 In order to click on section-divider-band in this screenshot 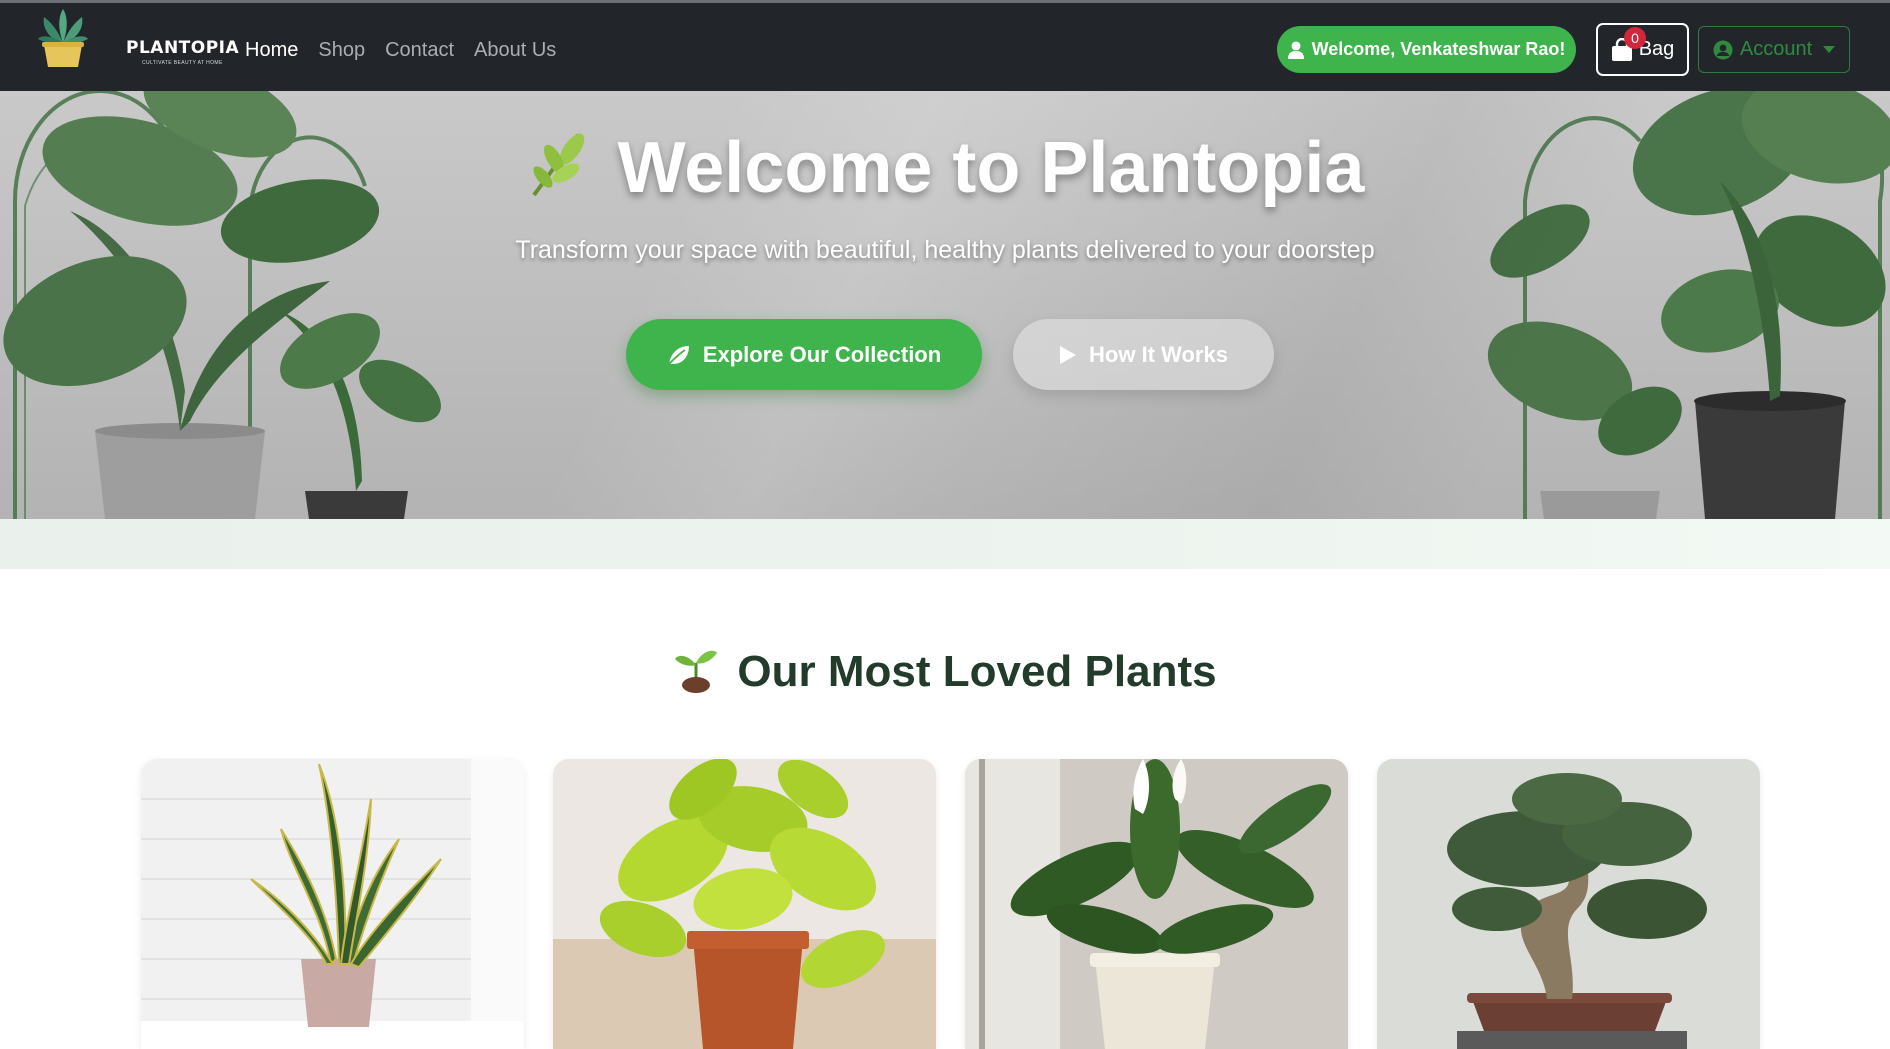, I will do `click(945, 544)`.